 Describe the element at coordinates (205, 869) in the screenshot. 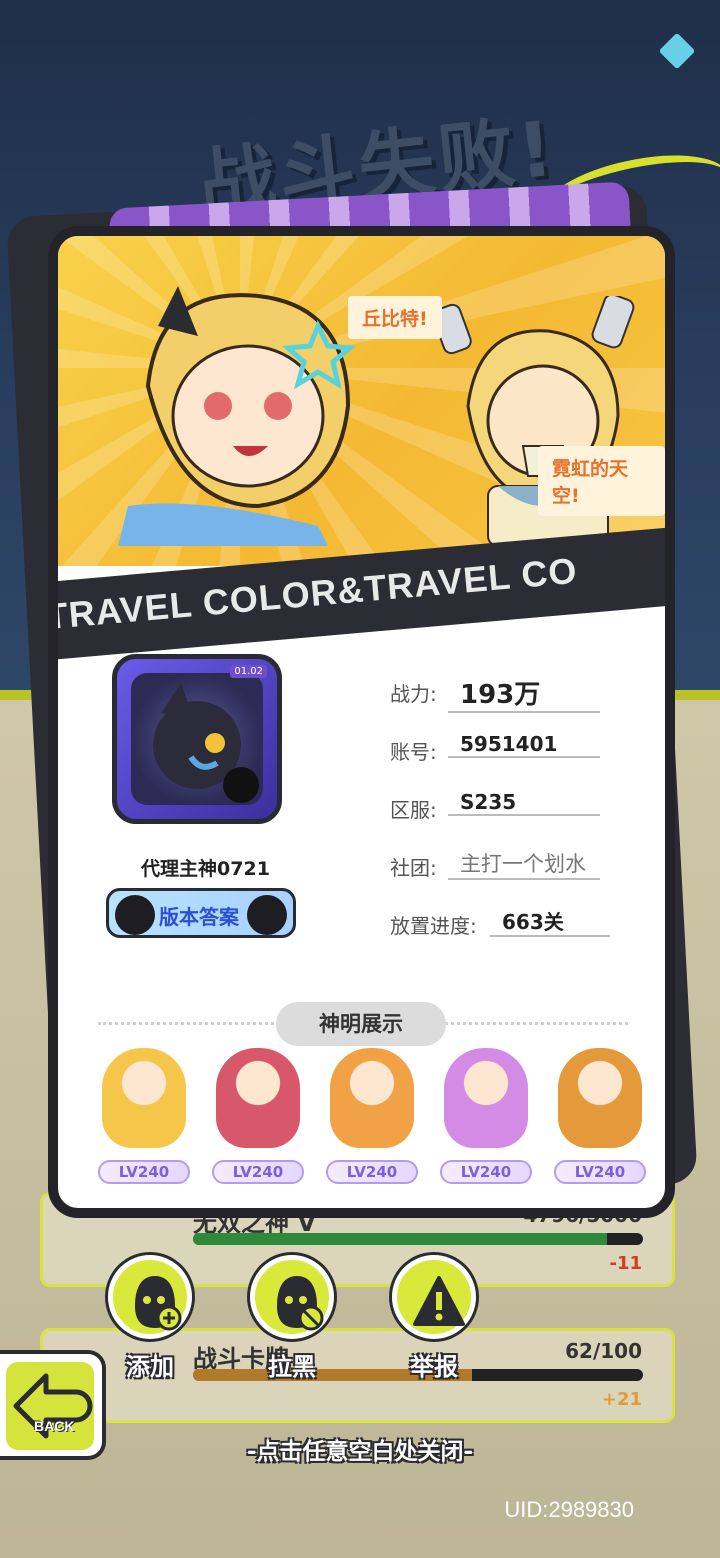

I see `player-name: 代理主神0721` at that location.